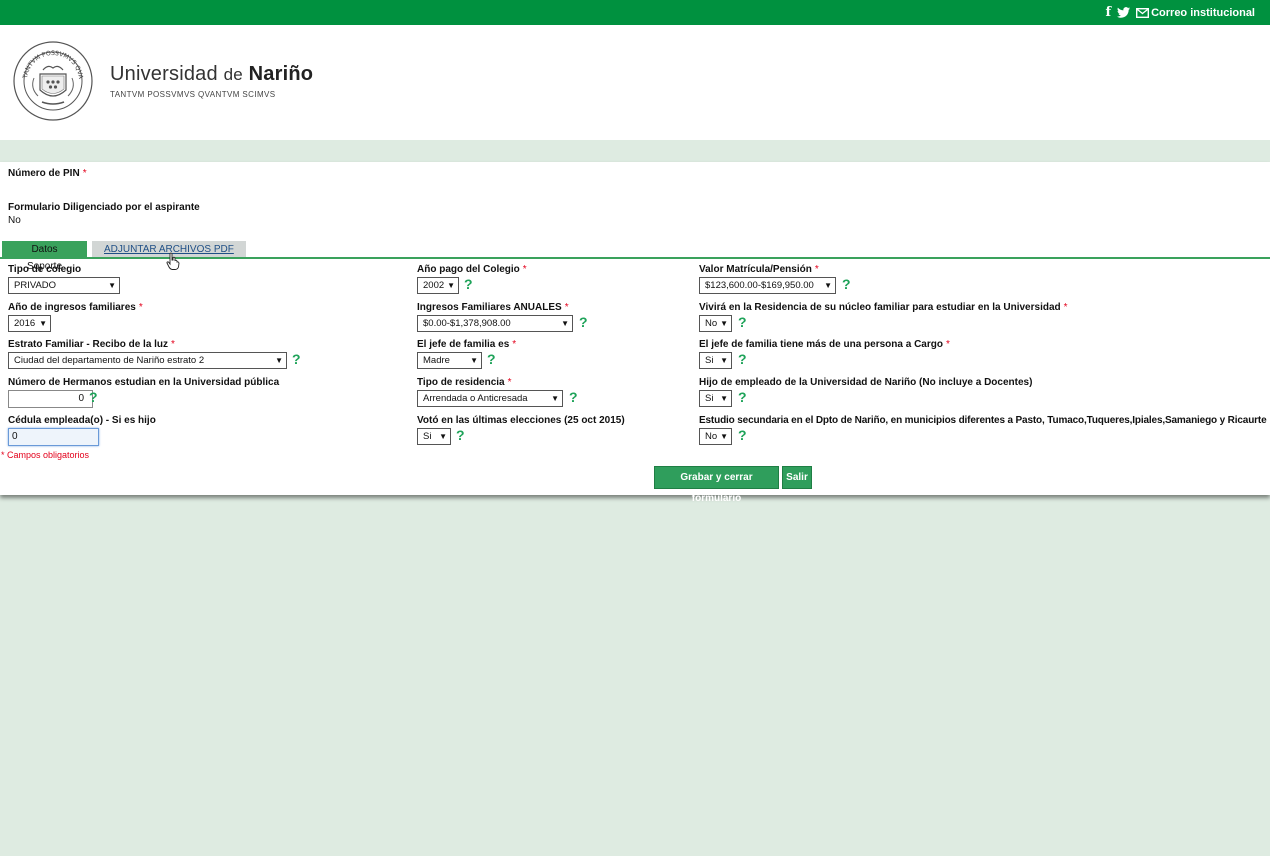 Image resolution: width=1270 pixels, height=856 pixels. Describe the element at coordinates (468, 284) in the screenshot. I see `anio-pago-help-icon: ?` at that location.